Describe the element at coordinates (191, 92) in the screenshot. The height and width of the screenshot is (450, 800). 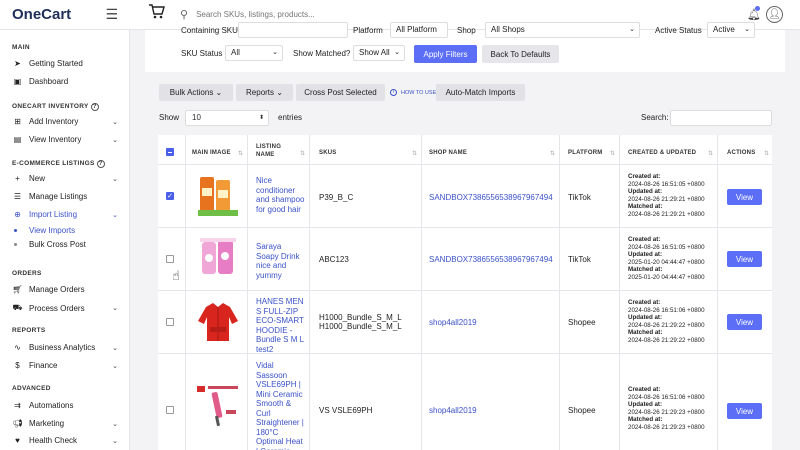
I see `bulk-actions-label: Bulk Actions` at that location.